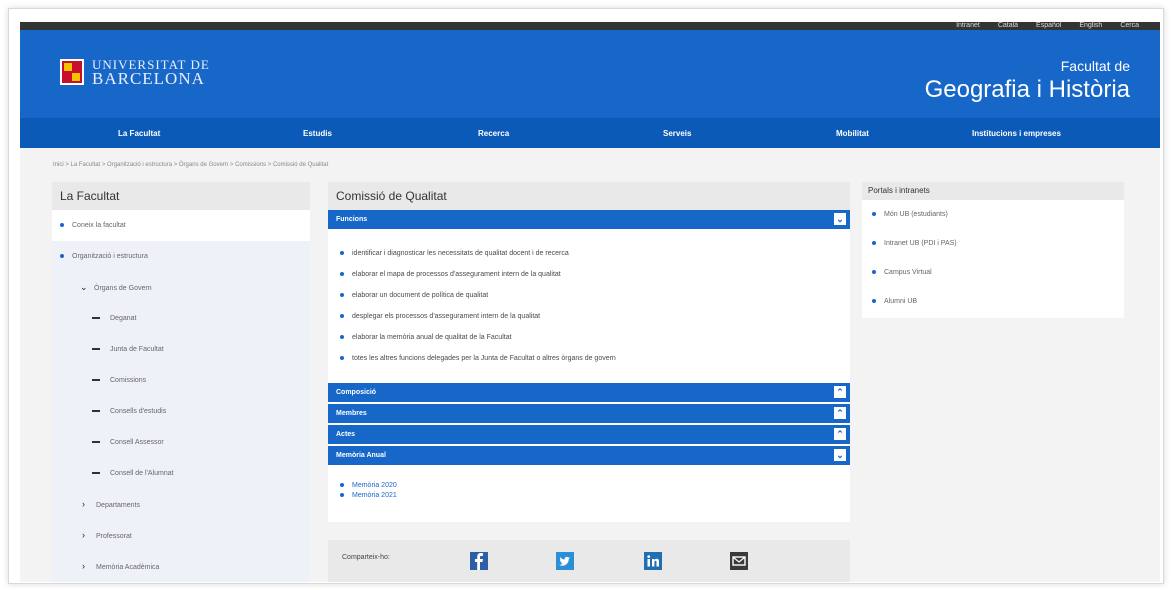  Describe the element at coordinates (993, 243) in the screenshot. I see `portal-link: Intranet UB (PDI i PAS)` at that location.